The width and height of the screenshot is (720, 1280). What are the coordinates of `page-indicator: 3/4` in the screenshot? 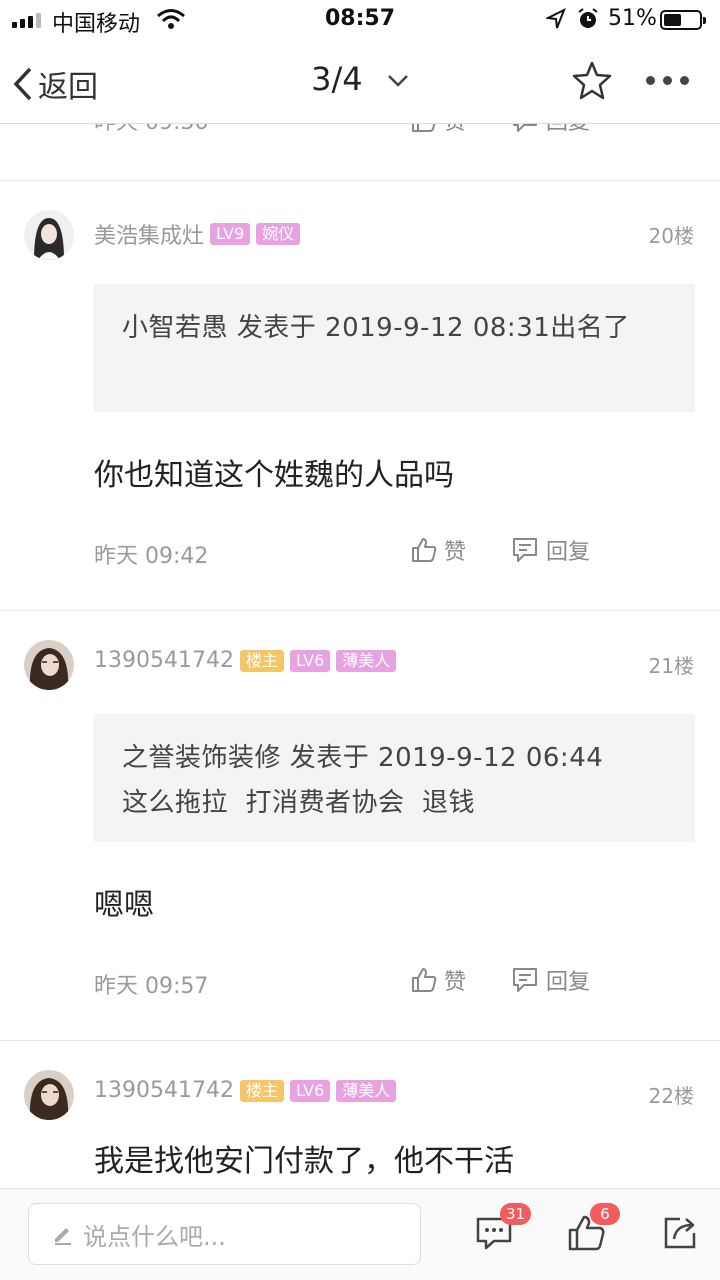 It's located at (337, 79).